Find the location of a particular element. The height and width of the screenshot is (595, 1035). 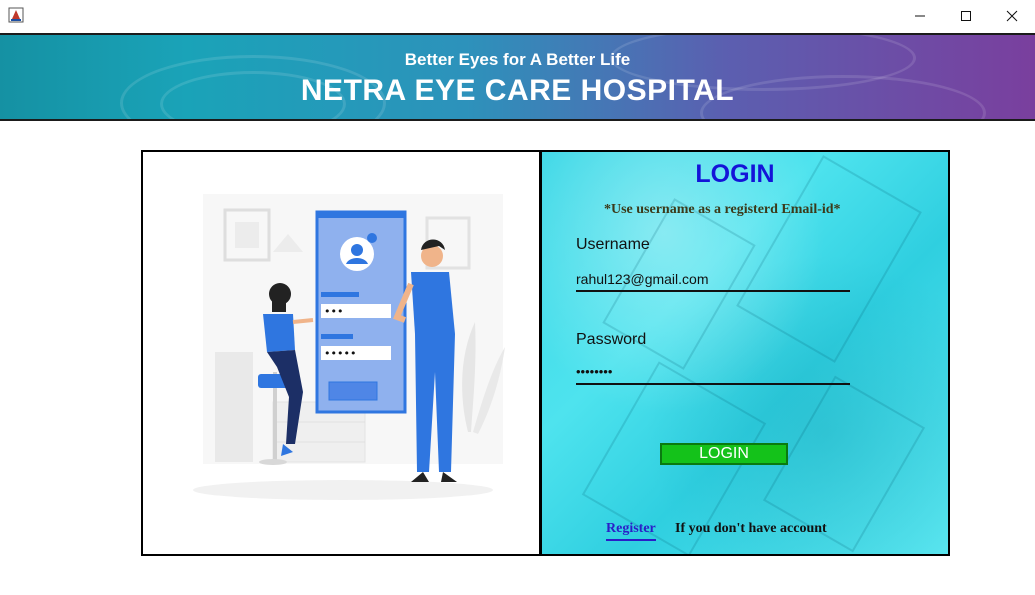

illustration-dots-1: ••• is located at coordinates (333, 311).